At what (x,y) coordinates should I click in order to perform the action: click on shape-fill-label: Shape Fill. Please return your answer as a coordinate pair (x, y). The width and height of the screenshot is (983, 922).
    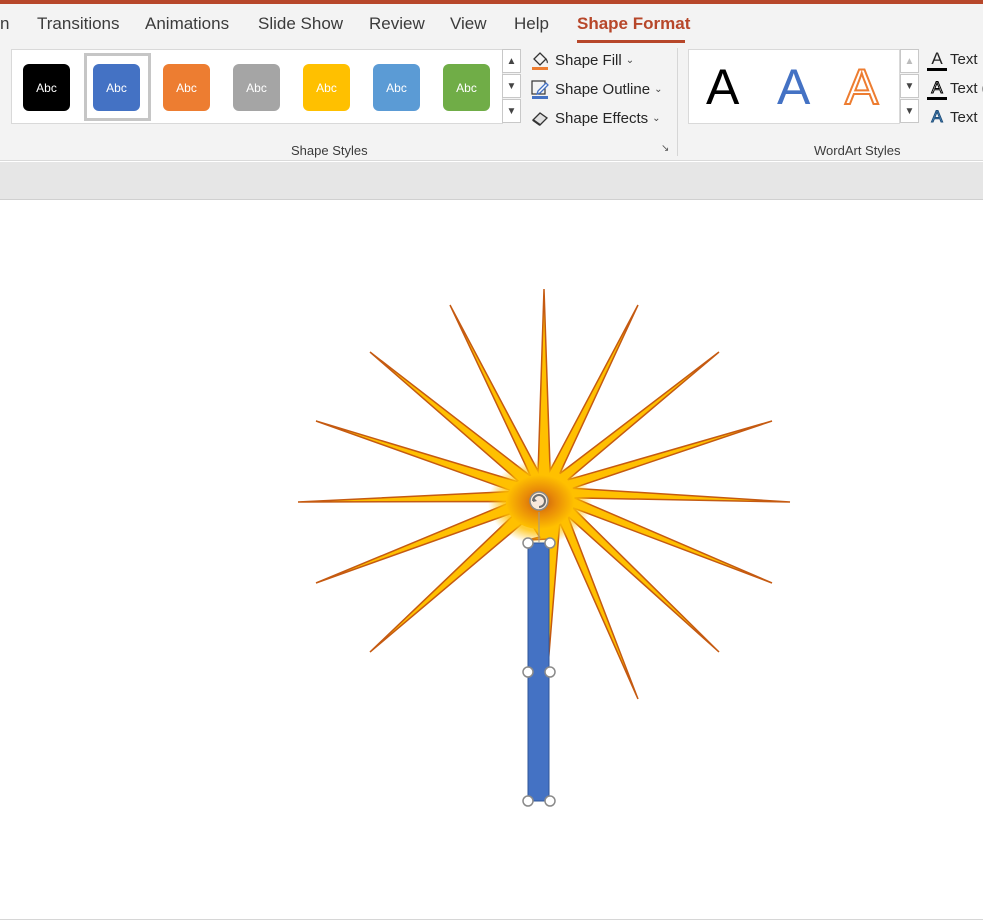
    Looking at the image, I should click on (588, 60).